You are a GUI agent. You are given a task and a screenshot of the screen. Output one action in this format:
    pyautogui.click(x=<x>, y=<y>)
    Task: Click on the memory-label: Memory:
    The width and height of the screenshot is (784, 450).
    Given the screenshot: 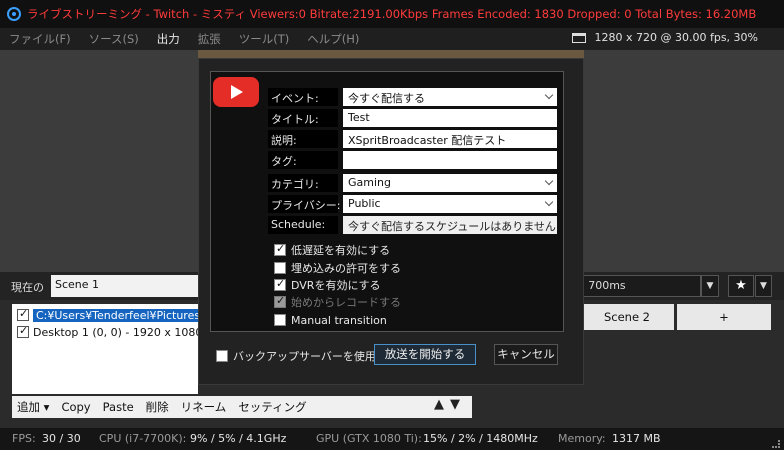 What is the action you would take?
    pyautogui.click(x=582, y=438)
    